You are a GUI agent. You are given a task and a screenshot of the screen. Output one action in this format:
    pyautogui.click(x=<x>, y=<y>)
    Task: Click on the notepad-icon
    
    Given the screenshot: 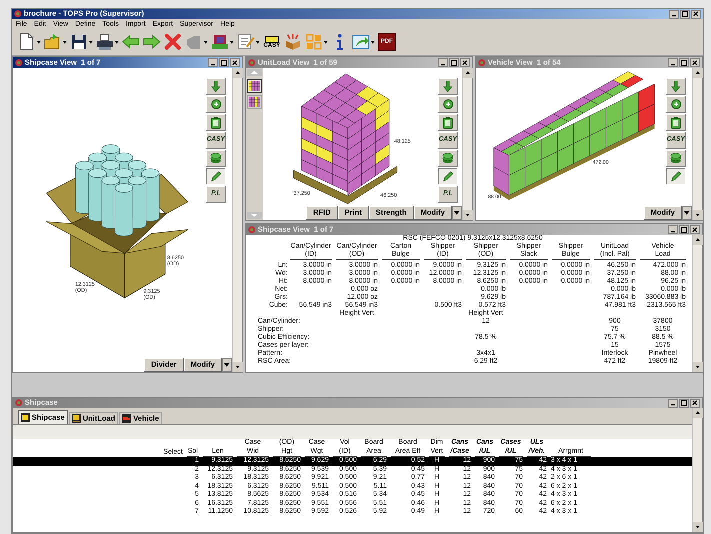 What is the action you would take?
    pyautogui.click(x=246, y=42)
    